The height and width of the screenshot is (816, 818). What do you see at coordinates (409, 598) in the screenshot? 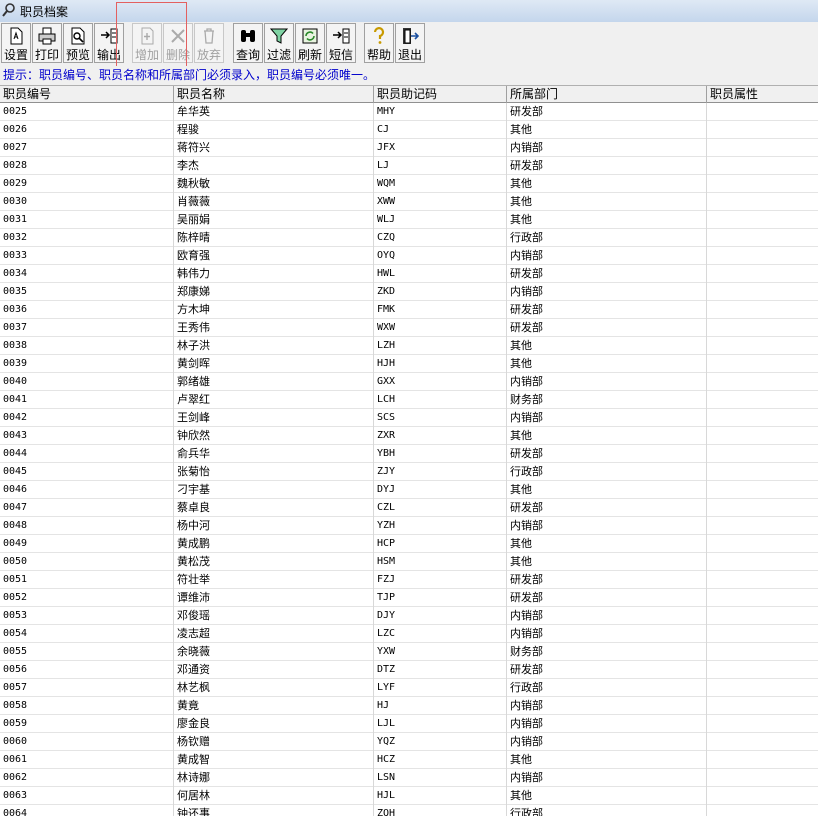
I see `table-row: 0052 谭维沛 TJP 研发部` at bounding box center [409, 598].